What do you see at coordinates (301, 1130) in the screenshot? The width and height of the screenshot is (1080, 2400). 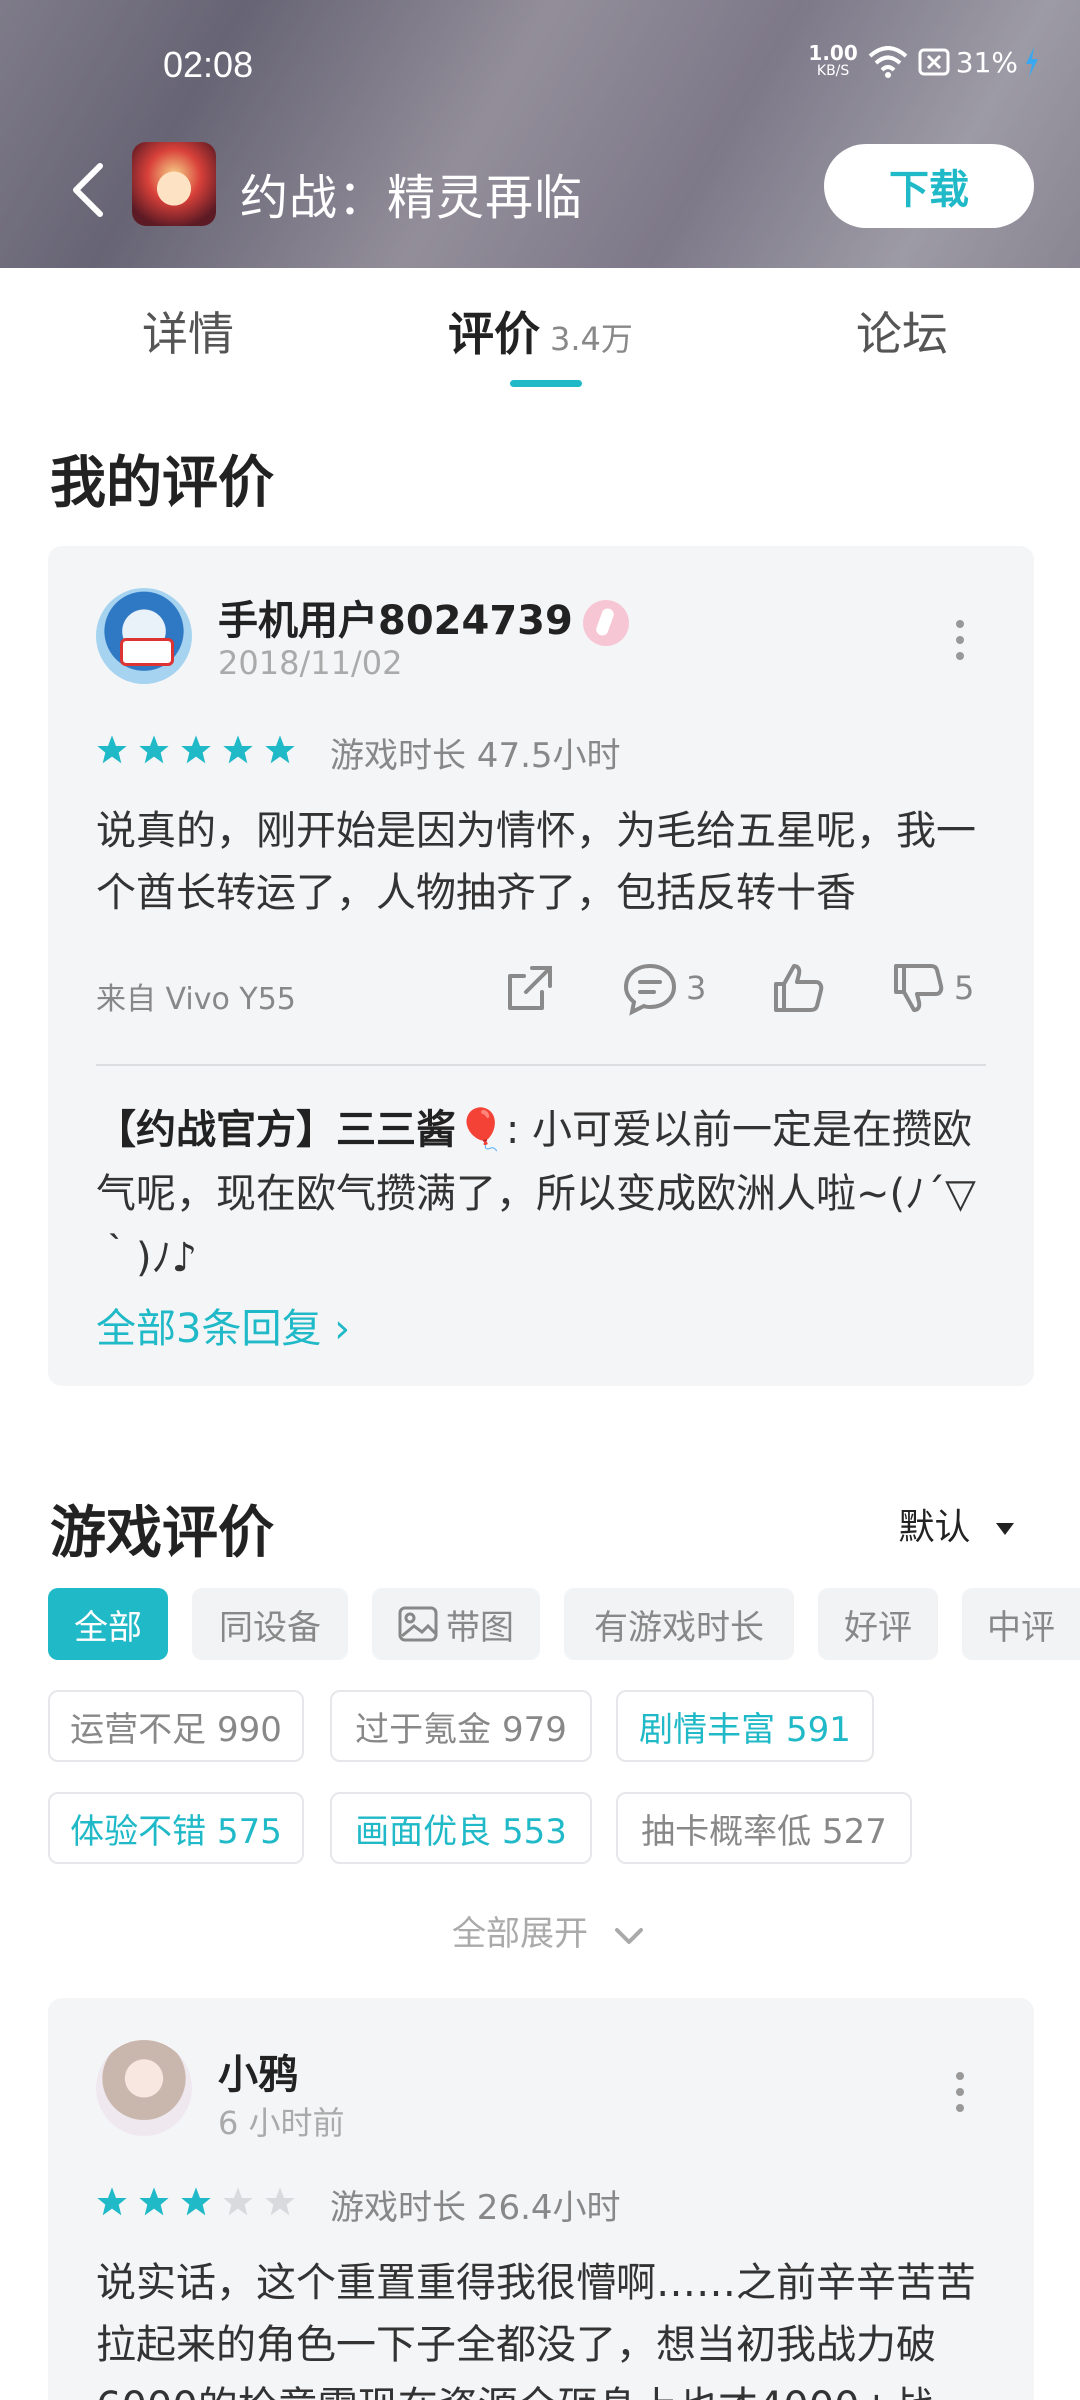 I see `reply-author: 【约战官方】三三酱🎈` at bounding box center [301, 1130].